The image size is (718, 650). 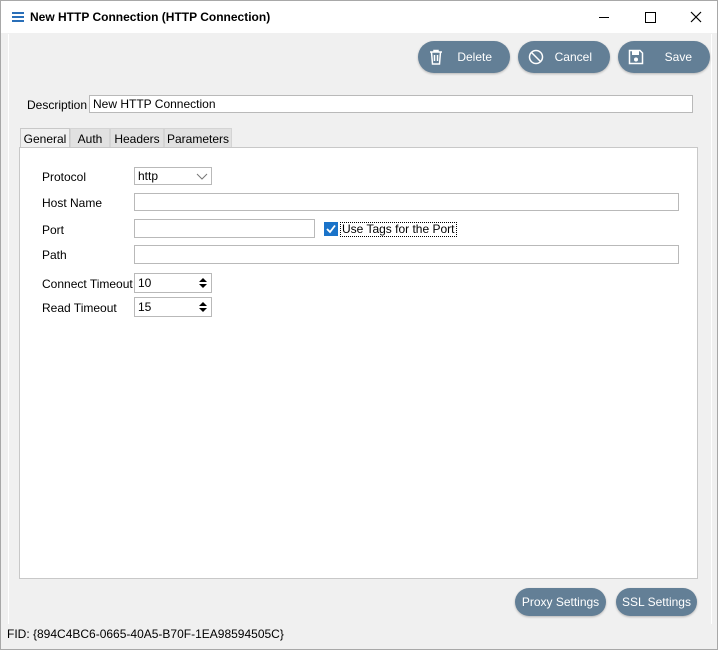 What do you see at coordinates (150, 17) in the screenshot?
I see `window-title: New HTTP Connection (HTTP Connection)` at bounding box center [150, 17].